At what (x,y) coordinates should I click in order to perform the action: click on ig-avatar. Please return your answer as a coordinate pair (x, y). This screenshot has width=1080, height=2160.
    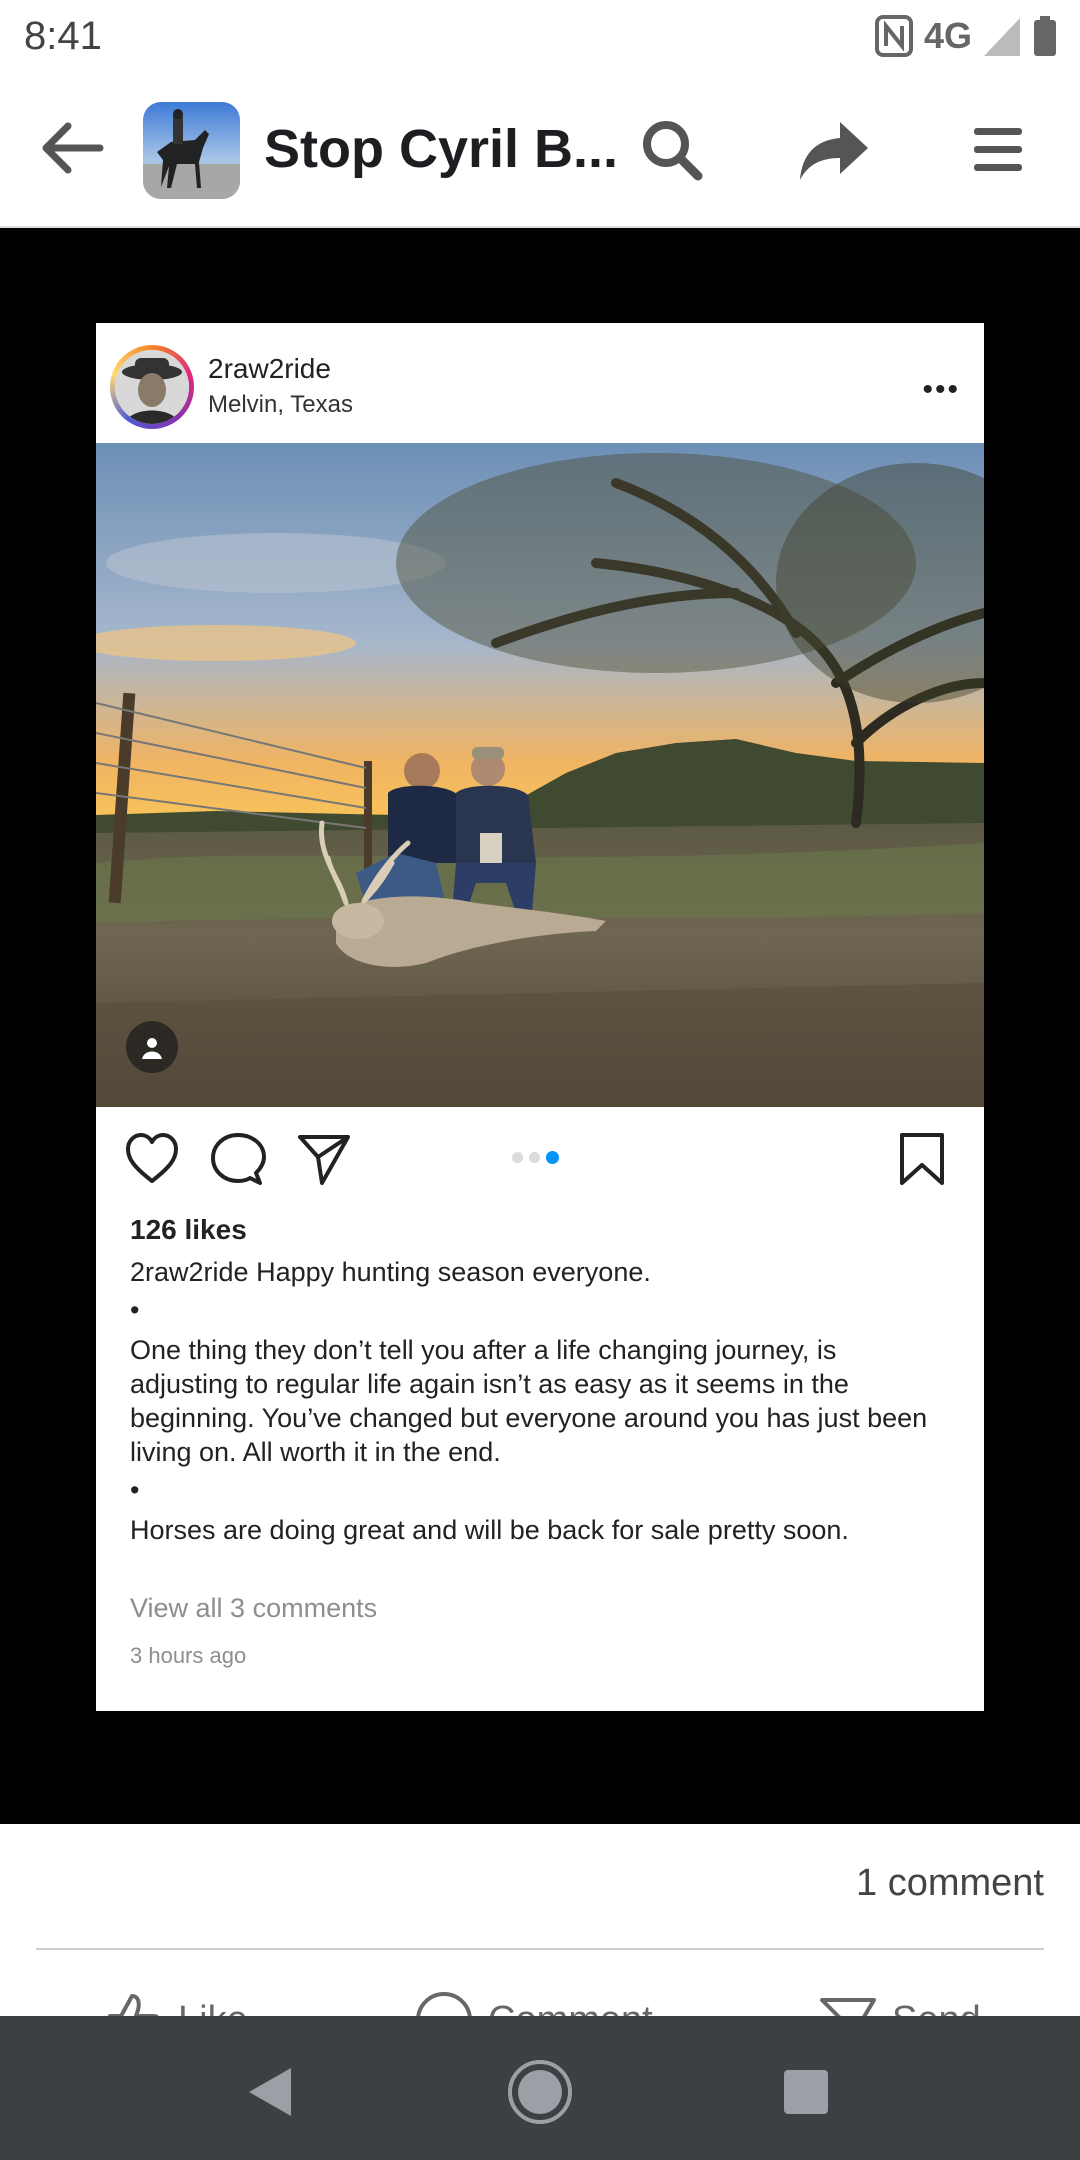
    Looking at the image, I should click on (152, 387).